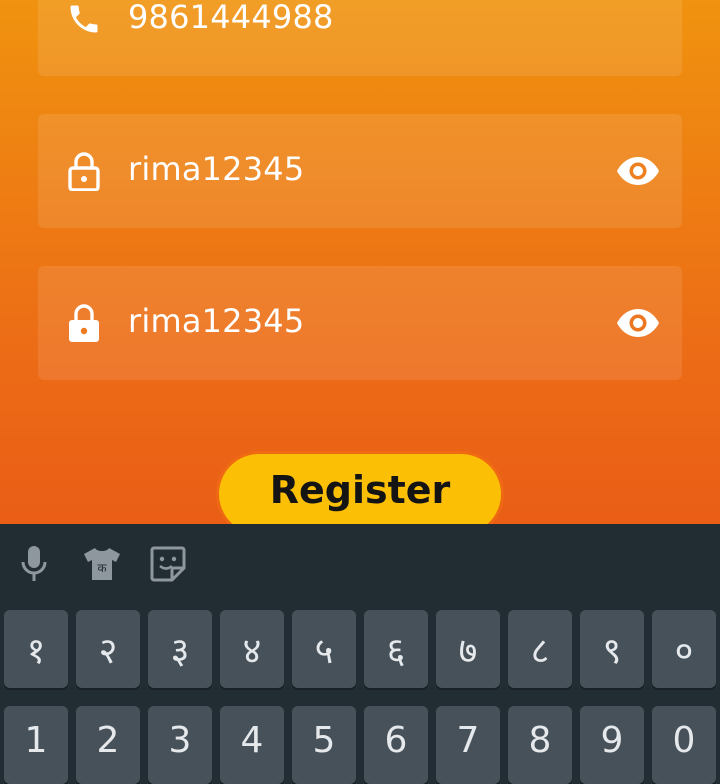 This screenshot has height=784, width=720. What do you see at coordinates (684, 745) in the screenshot?
I see `key: 0` at bounding box center [684, 745].